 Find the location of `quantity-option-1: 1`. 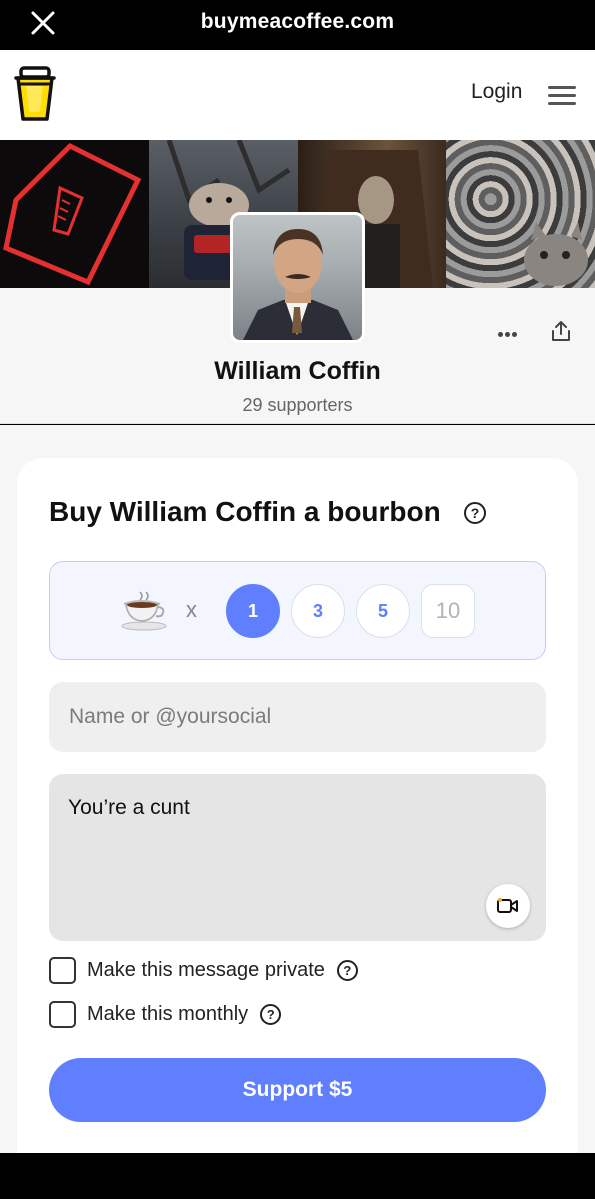

quantity-option-1: 1 is located at coordinates (253, 611).